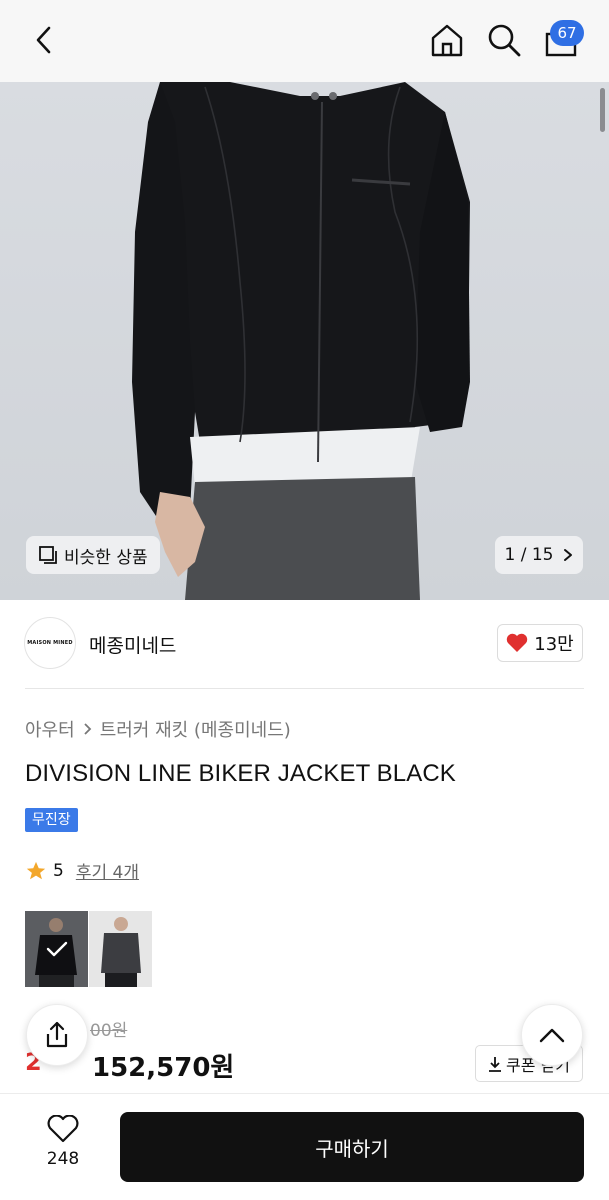 The image size is (609, 1200). I want to click on star-icon, so click(36, 870).